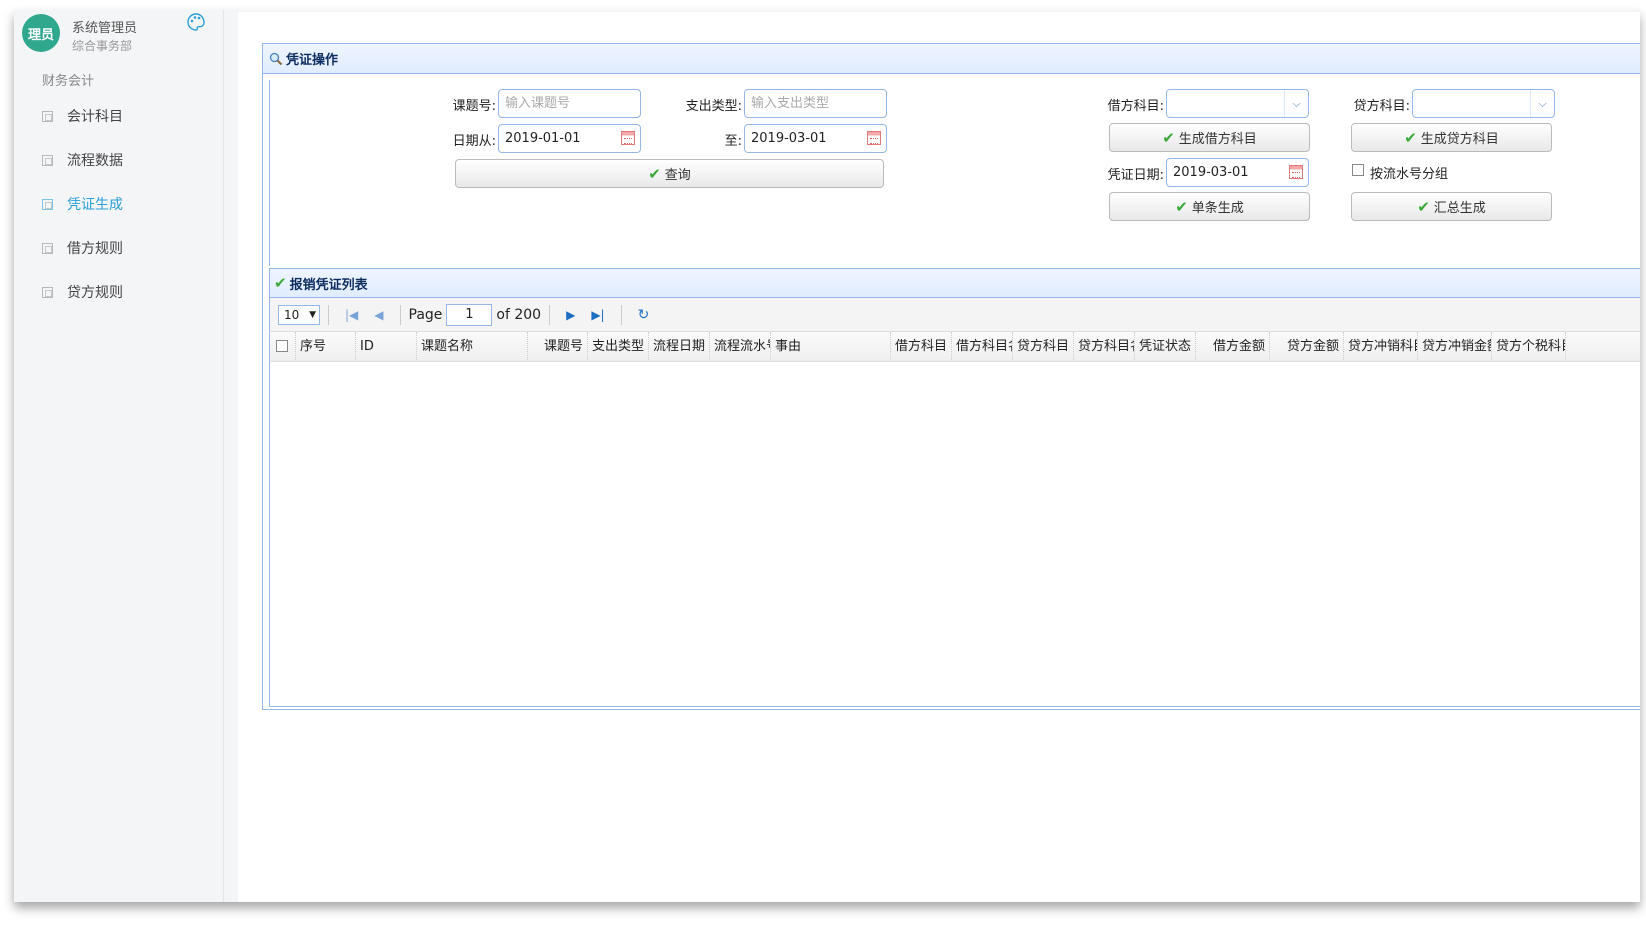 Image resolution: width=1646 pixels, height=928 pixels. What do you see at coordinates (733, 141) in the screenshot?
I see `date-to-label: 至:` at bounding box center [733, 141].